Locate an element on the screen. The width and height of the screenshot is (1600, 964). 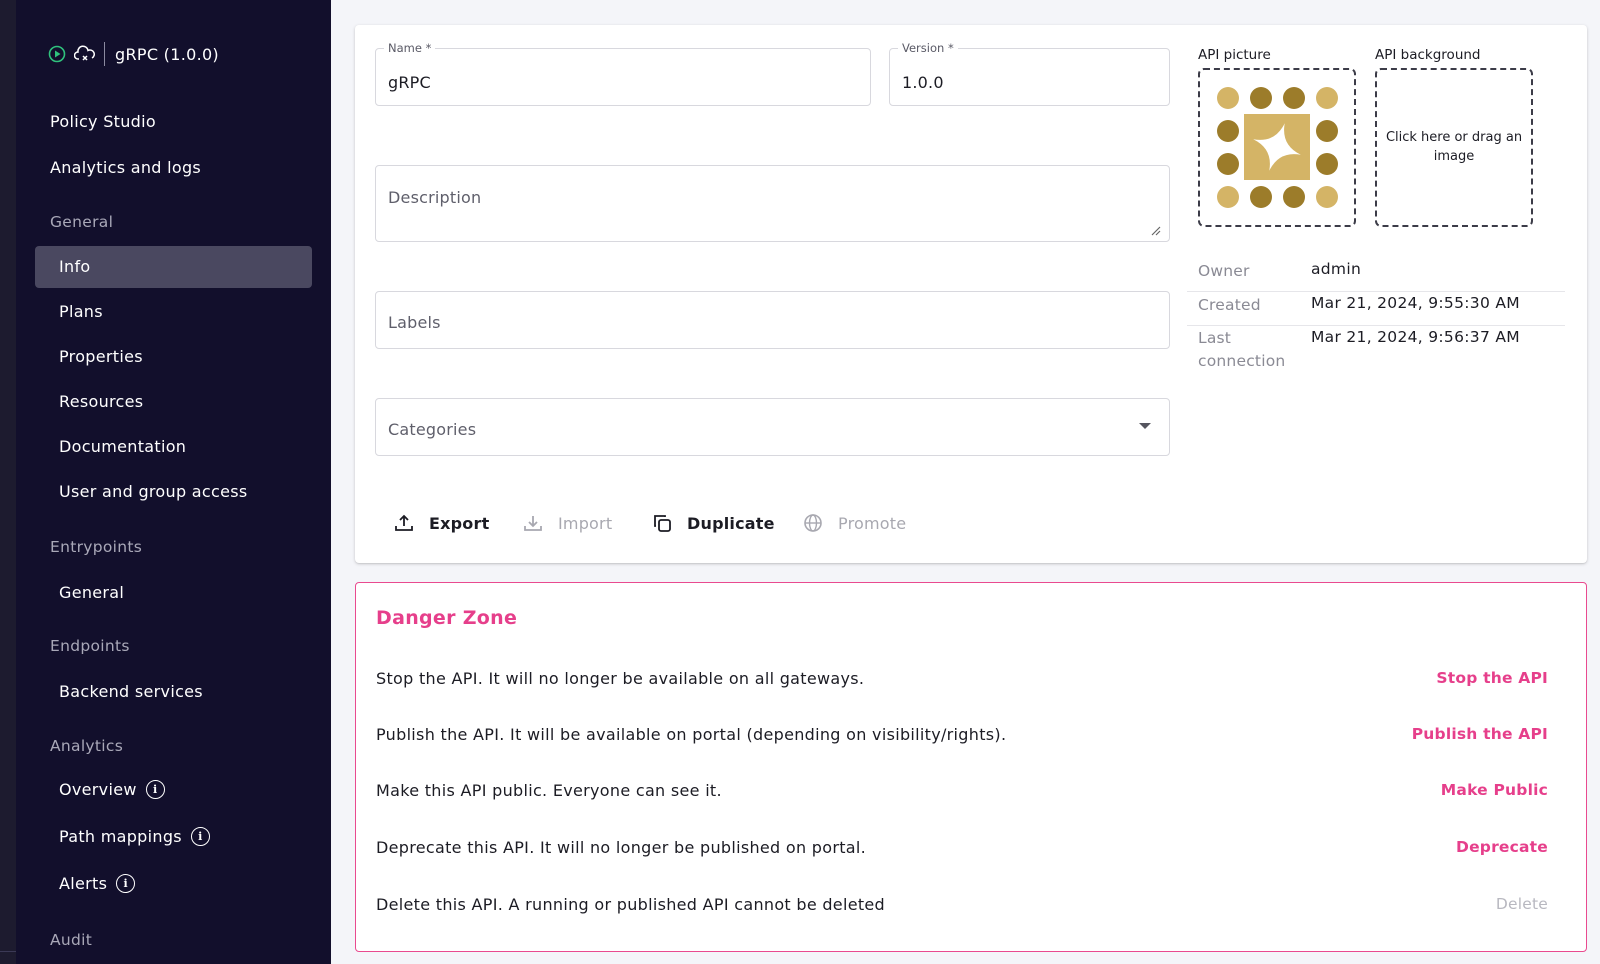
section-audit-title: Audit is located at coordinates (71, 940).